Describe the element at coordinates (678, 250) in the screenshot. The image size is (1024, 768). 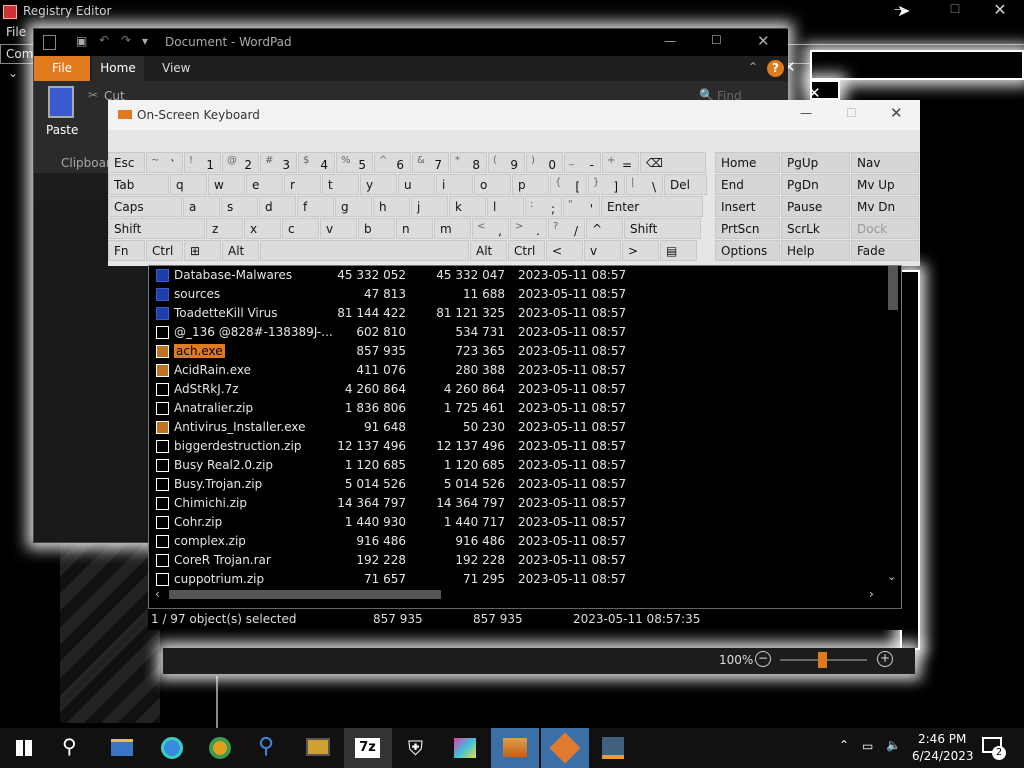
I see `osk-key: ▤` at that location.